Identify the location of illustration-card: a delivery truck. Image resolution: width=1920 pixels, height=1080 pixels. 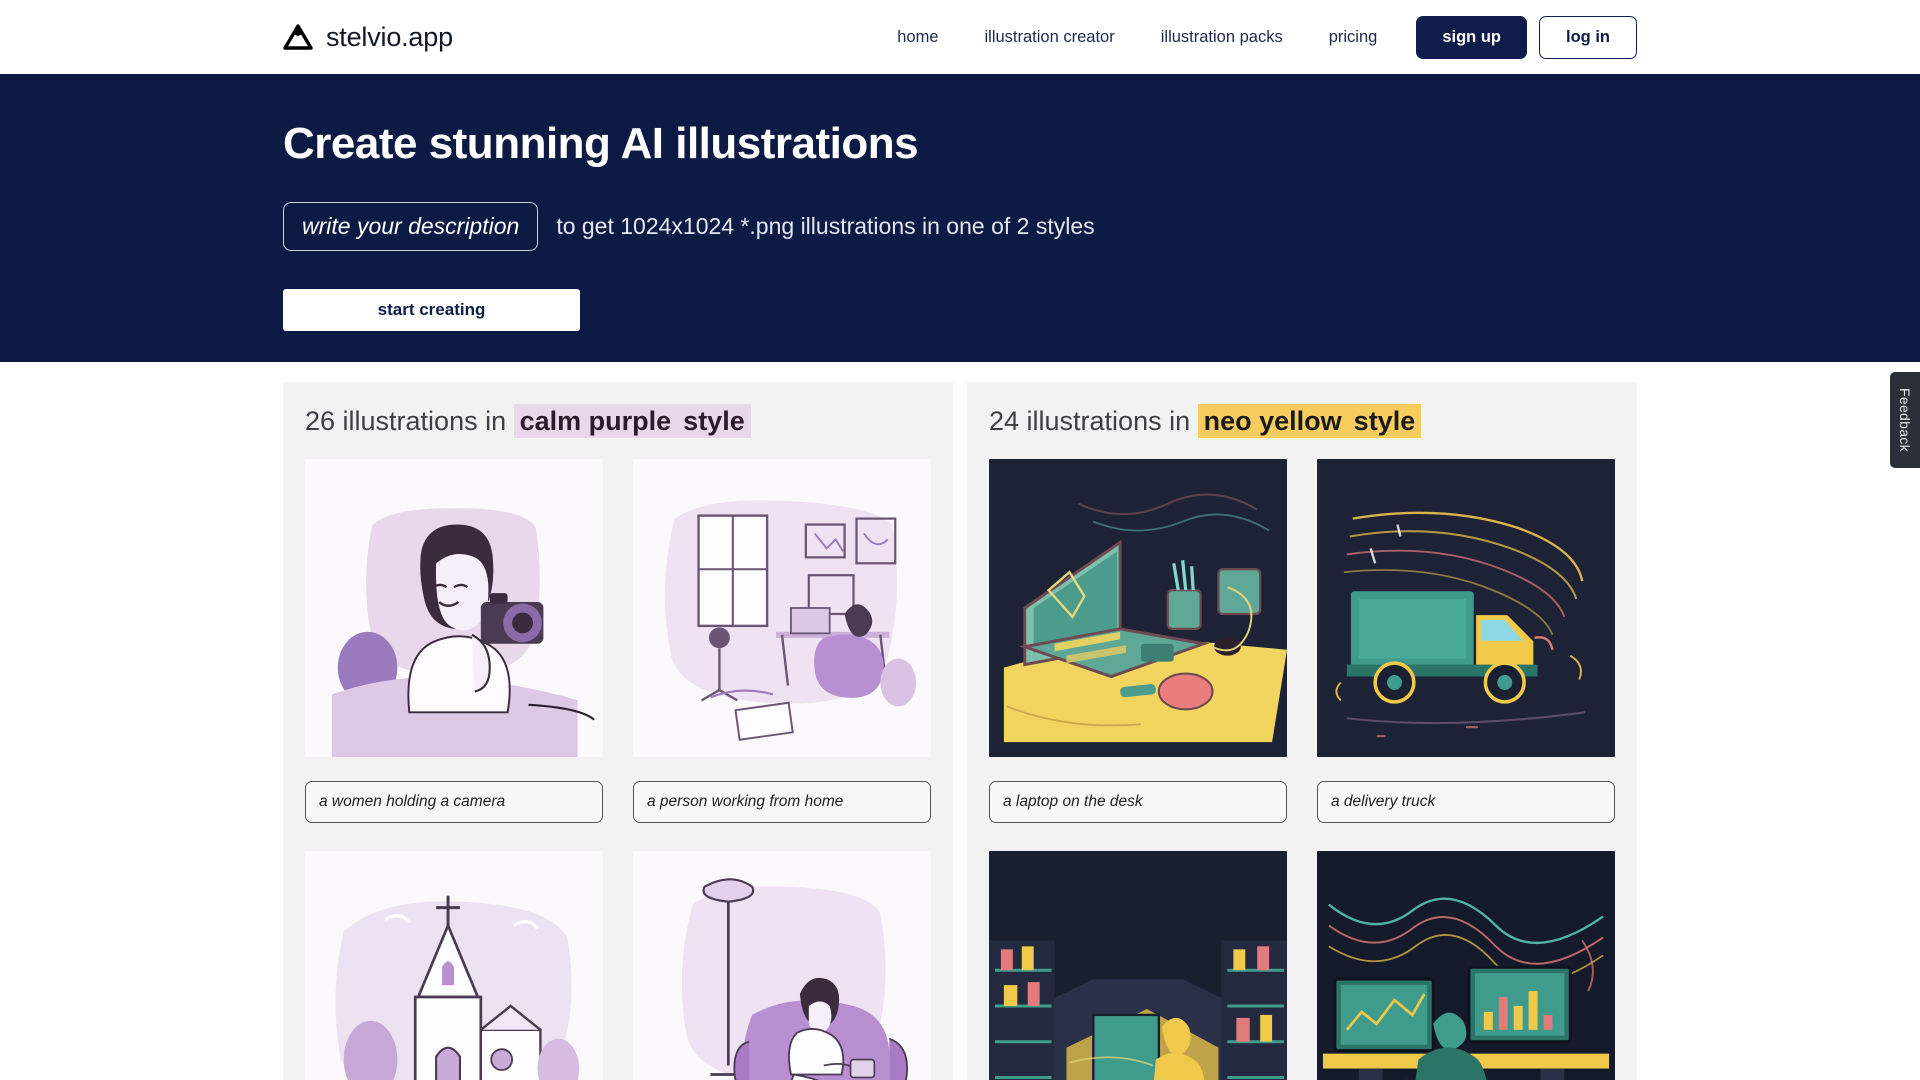
(1466, 641).